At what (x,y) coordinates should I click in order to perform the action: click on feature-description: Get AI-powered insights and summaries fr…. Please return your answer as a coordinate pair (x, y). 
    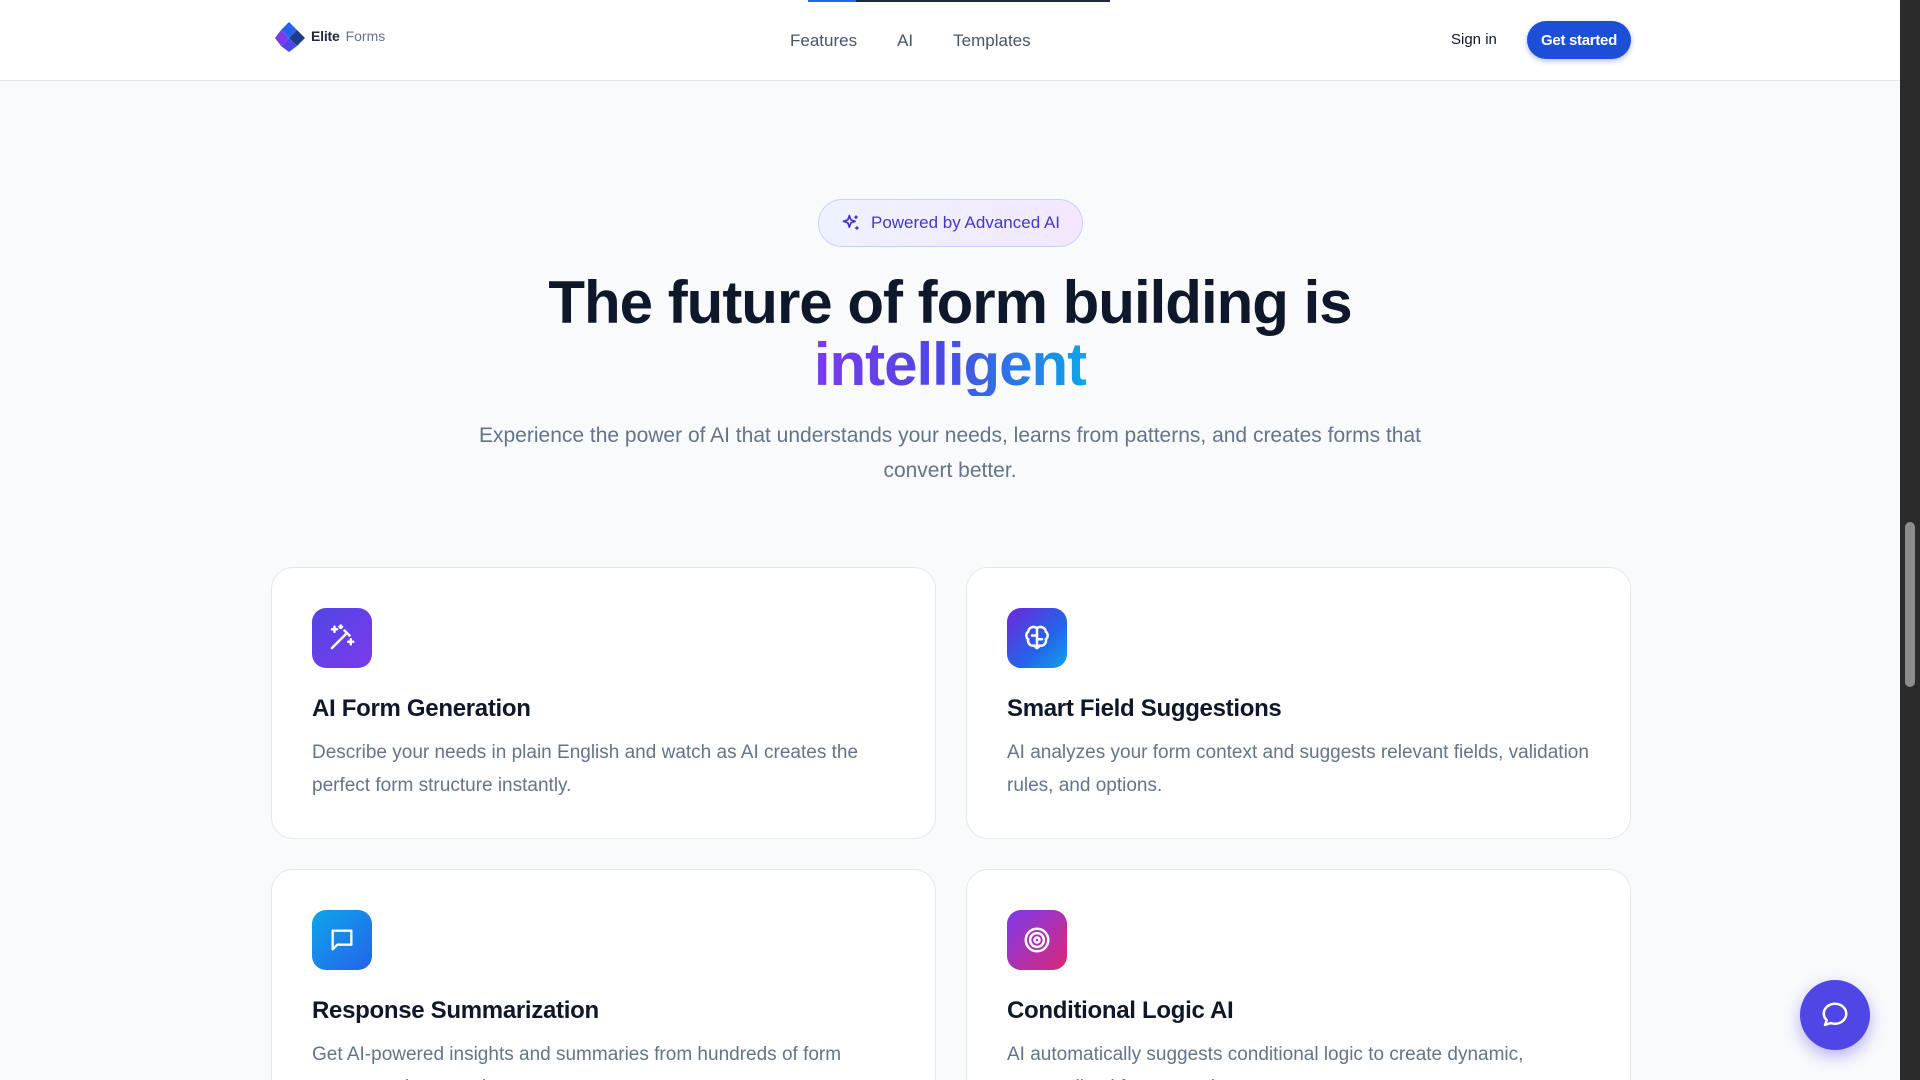
    Looking at the image, I should click on (577, 1062).